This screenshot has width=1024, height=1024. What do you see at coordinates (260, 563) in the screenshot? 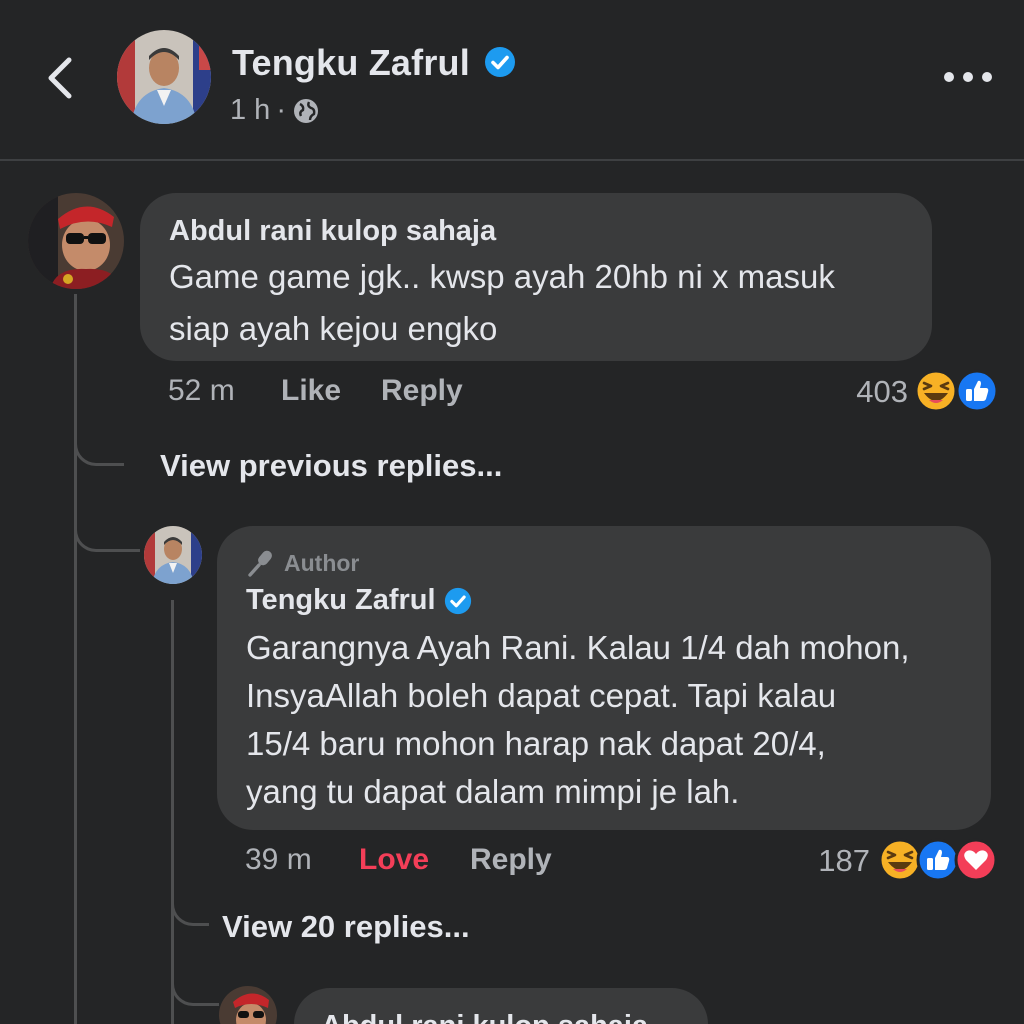
I see `microphone-icon` at bounding box center [260, 563].